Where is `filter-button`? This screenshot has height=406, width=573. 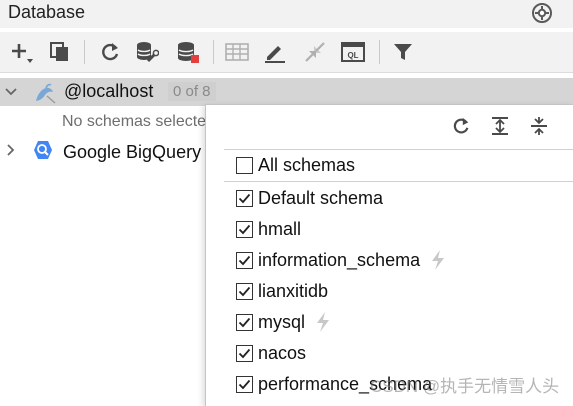 filter-button is located at coordinates (403, 52).